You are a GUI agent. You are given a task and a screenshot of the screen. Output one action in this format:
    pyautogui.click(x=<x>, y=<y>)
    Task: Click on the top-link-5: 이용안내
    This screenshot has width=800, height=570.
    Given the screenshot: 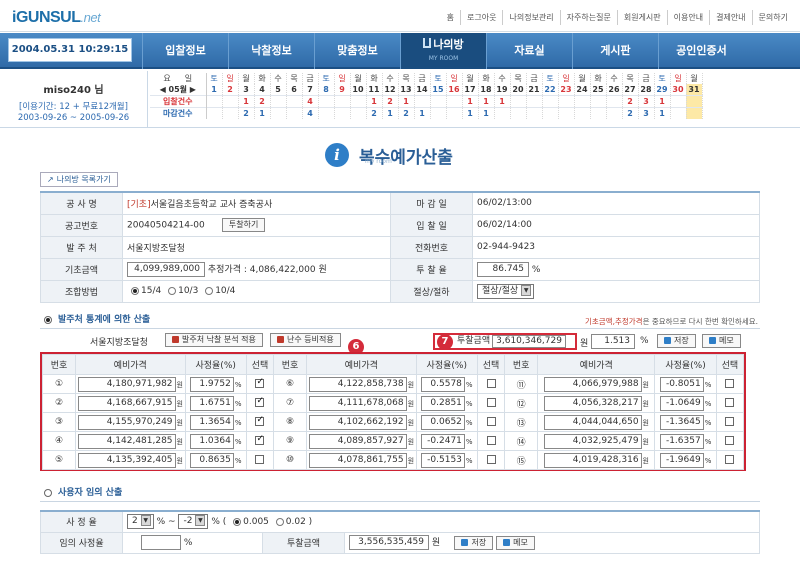 What is the action you would take?
    pyautogui.click(x=687, y=17)
    